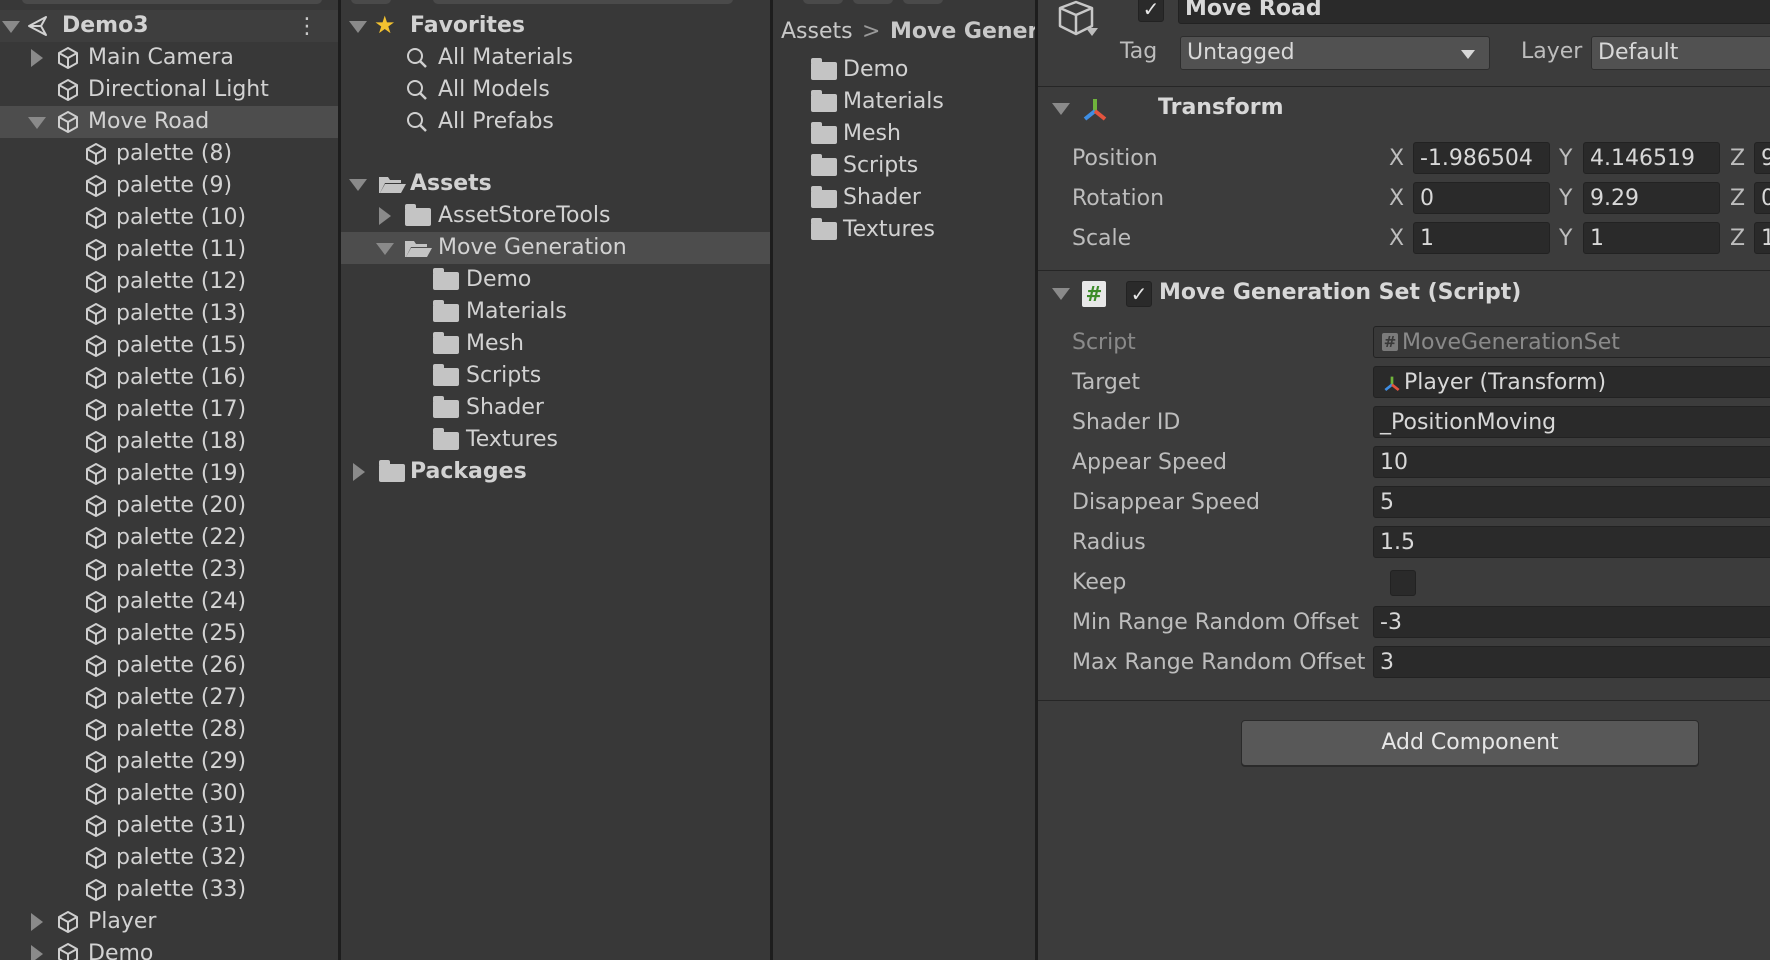 This screenshot has height=960, width=1770. What do you see at coordinates (169, 922) in the screenshot?
I see `hierarchy-item: Player` at bounding box center [169, 922].